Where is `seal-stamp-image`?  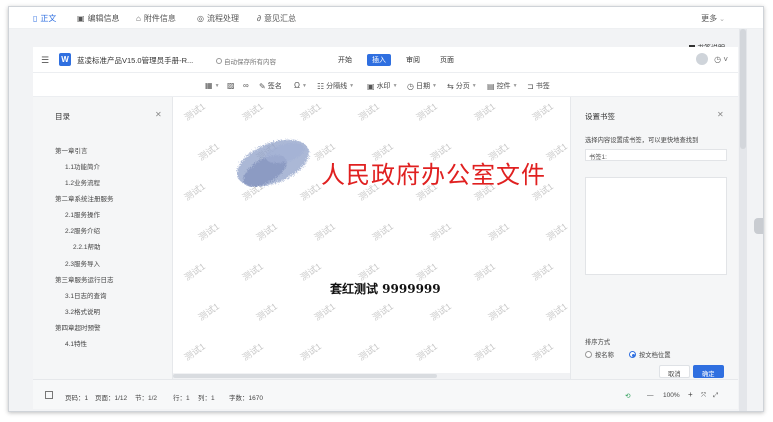
seal-stamp-image is located at coordinates (273, 163).